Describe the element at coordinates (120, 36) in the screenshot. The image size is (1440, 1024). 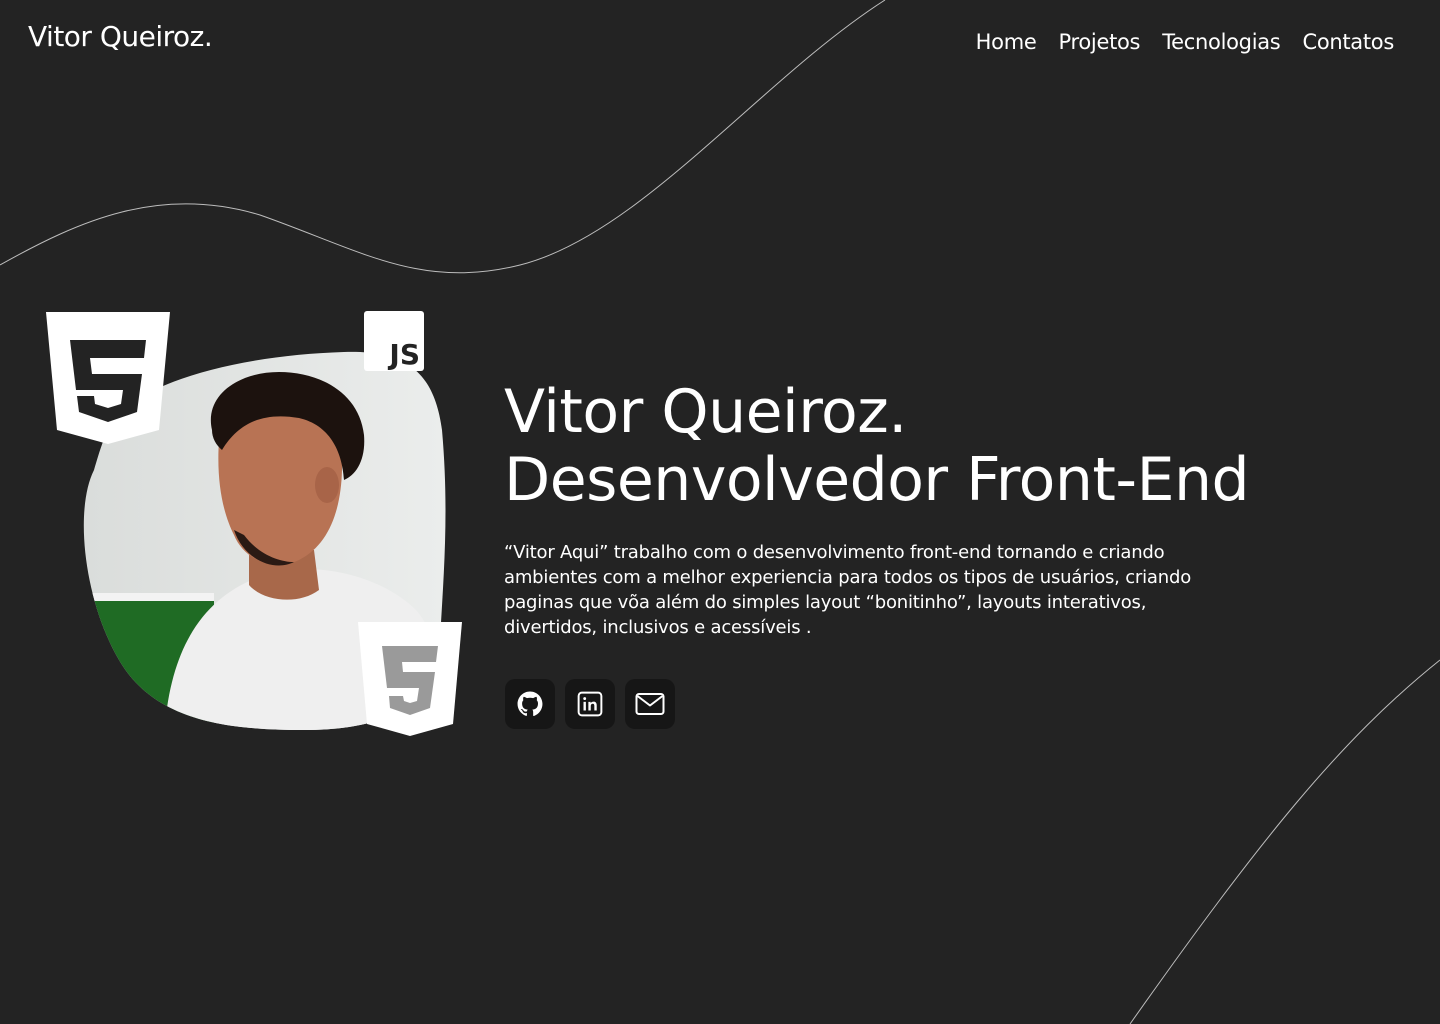
I see `site-logo: Vitor Queiroz.` at that location.